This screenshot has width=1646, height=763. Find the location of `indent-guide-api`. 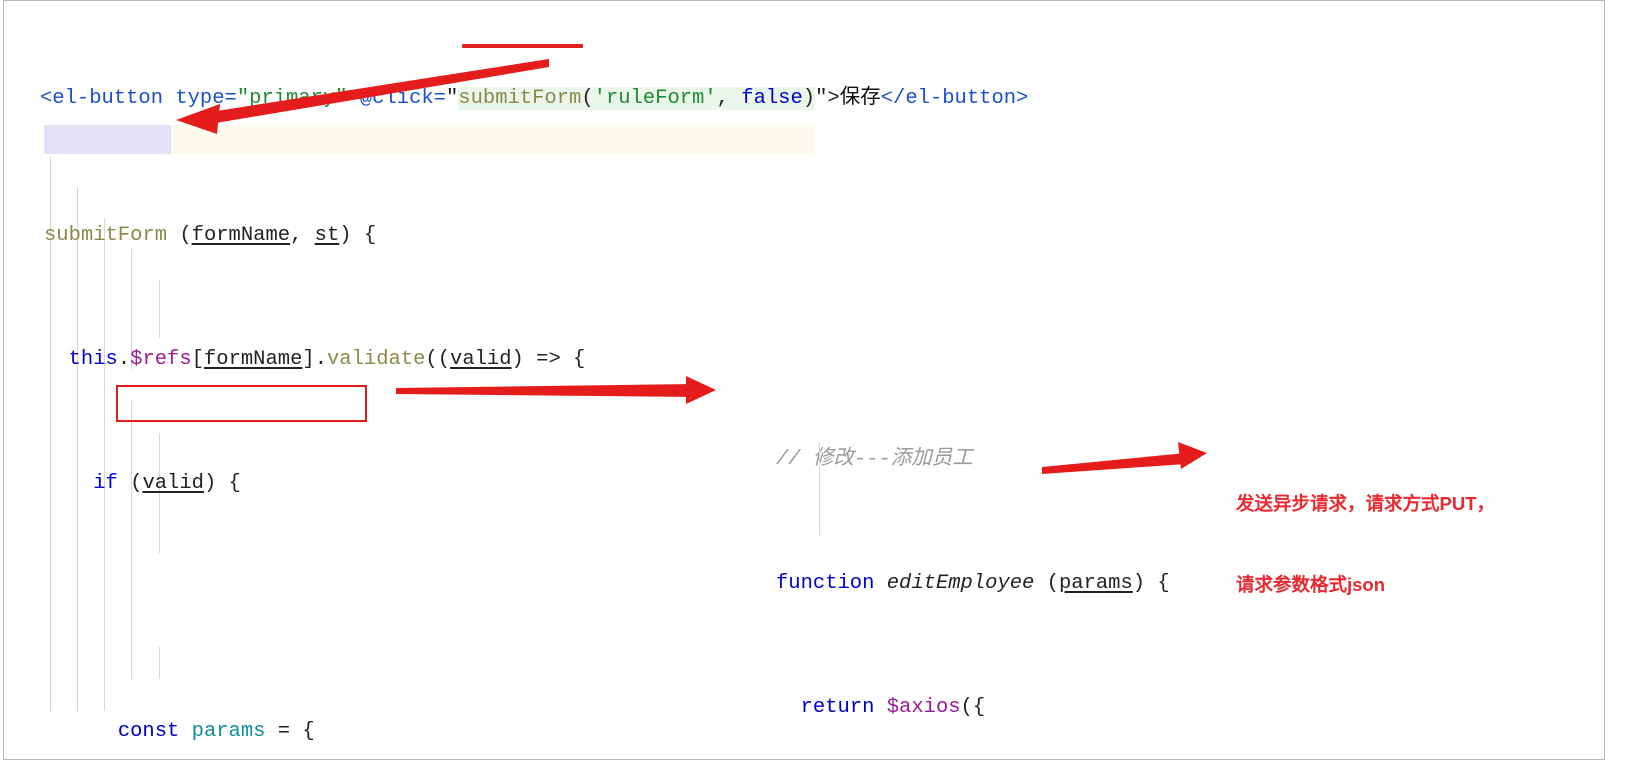

indent-guide-api is located at coordinates (819, 489).